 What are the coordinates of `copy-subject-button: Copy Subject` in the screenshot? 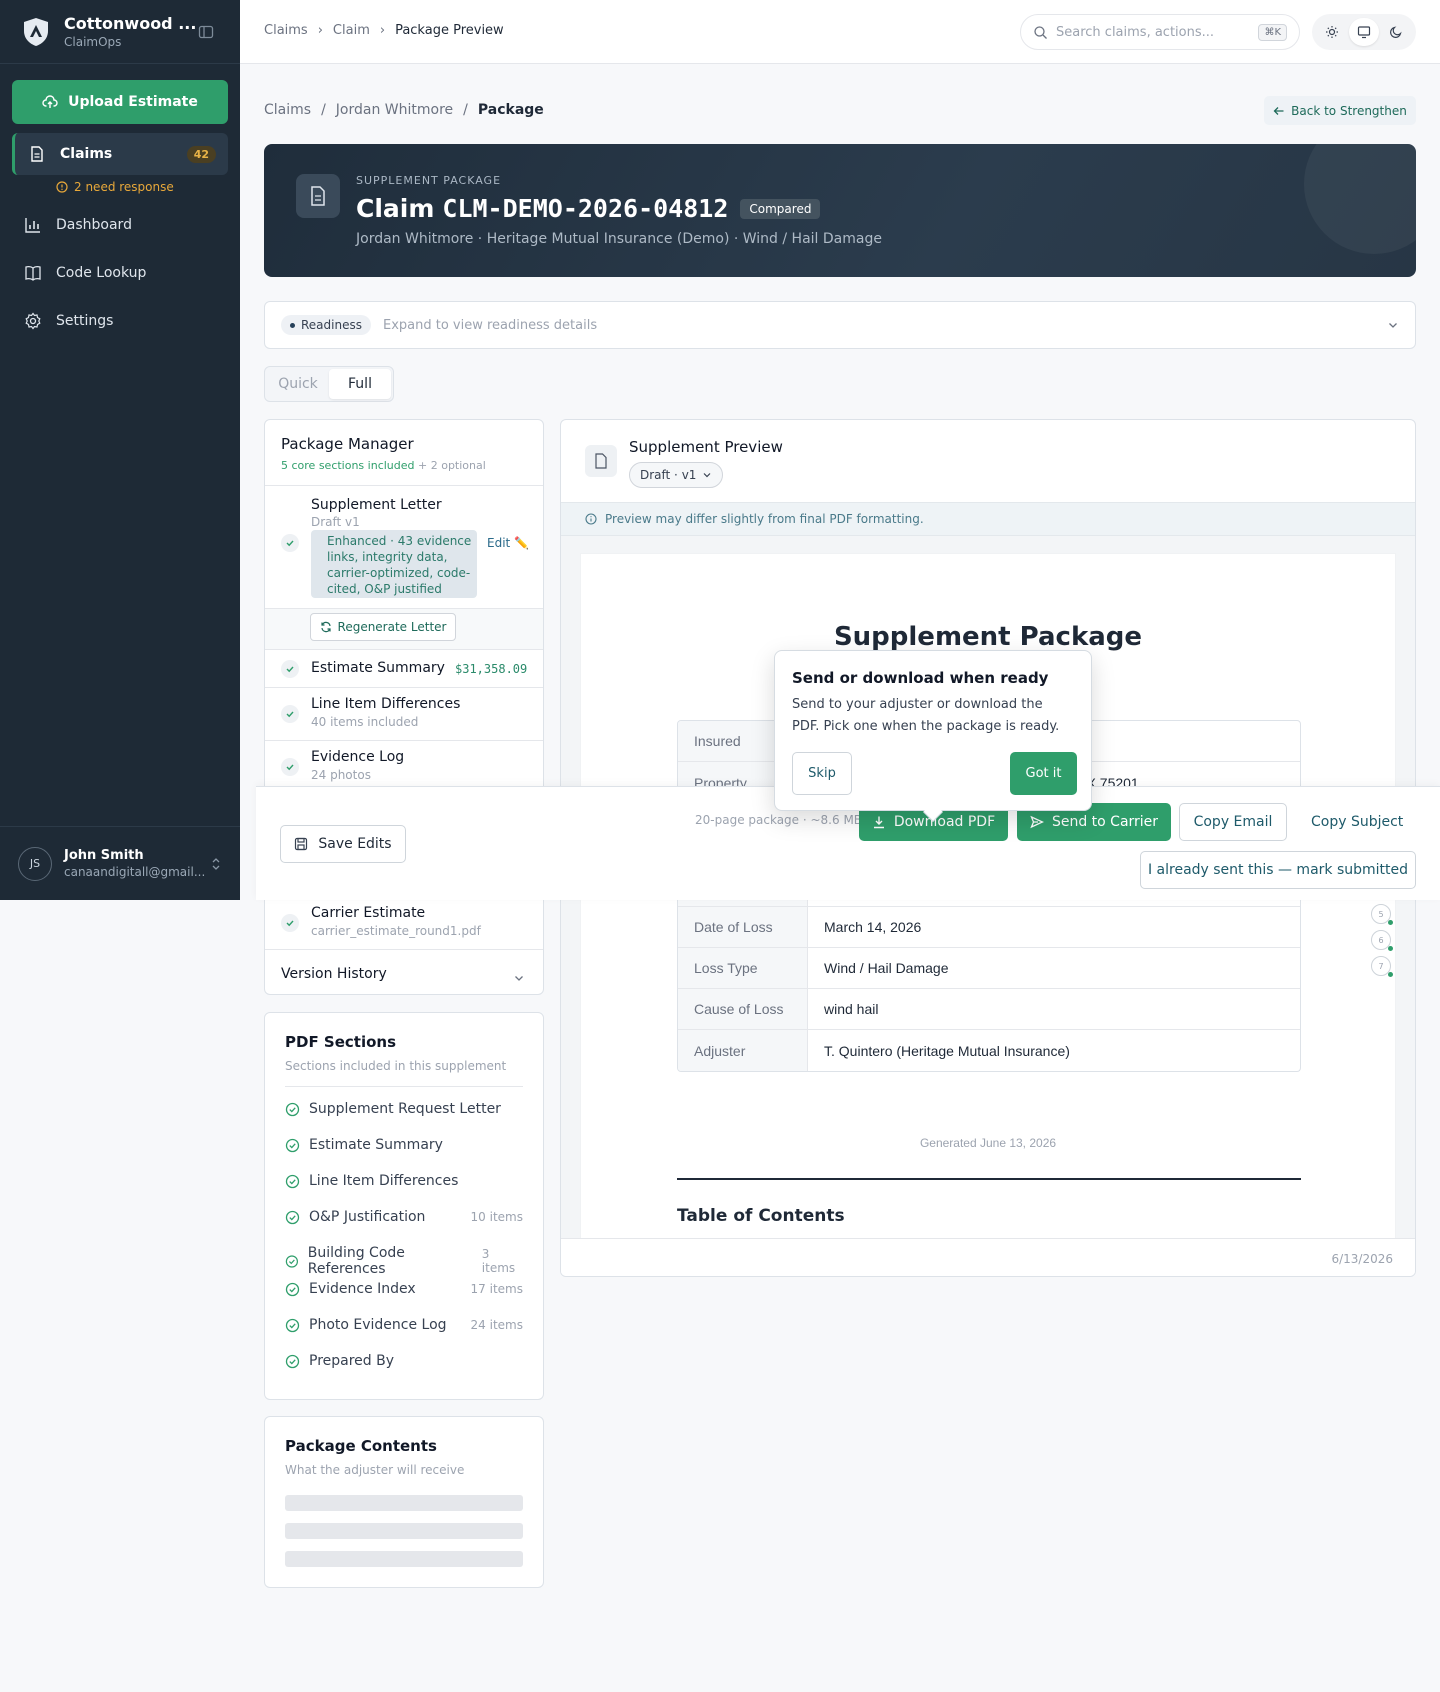 It's located at (1357, 822).